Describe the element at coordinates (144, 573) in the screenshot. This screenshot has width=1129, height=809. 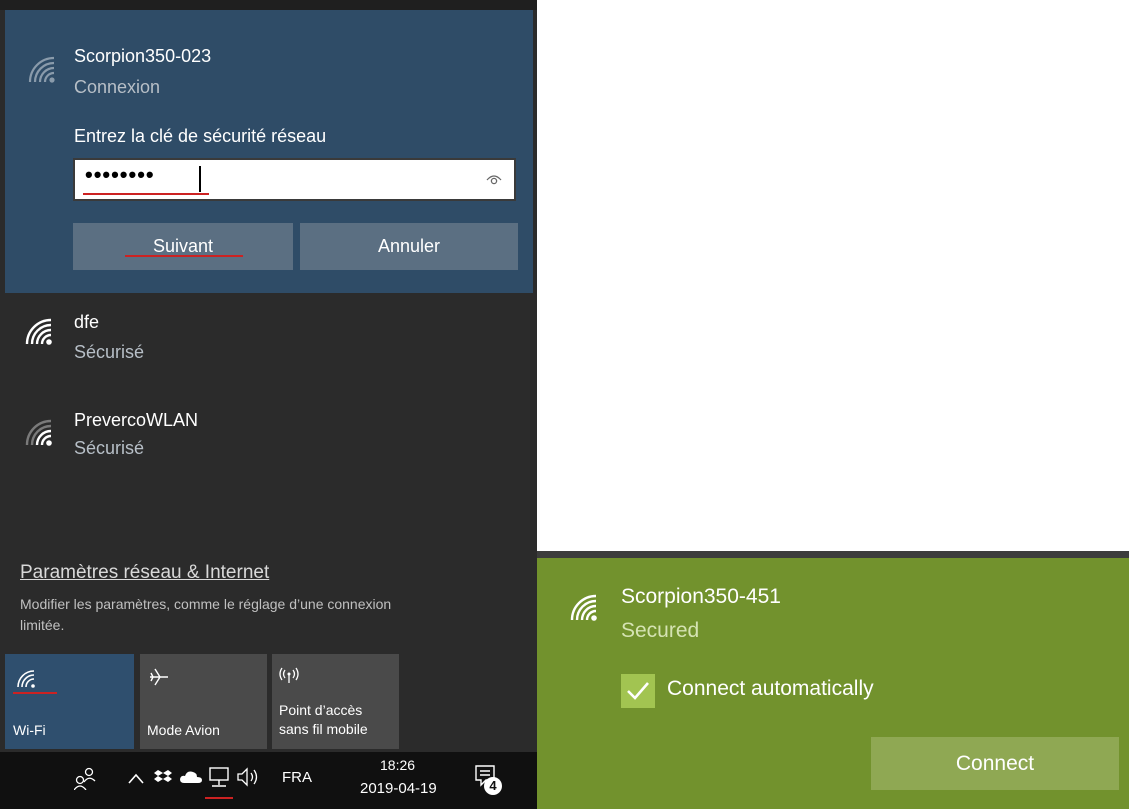
I see `network-settings-link: Paramètres réseau & Internet` at that location.